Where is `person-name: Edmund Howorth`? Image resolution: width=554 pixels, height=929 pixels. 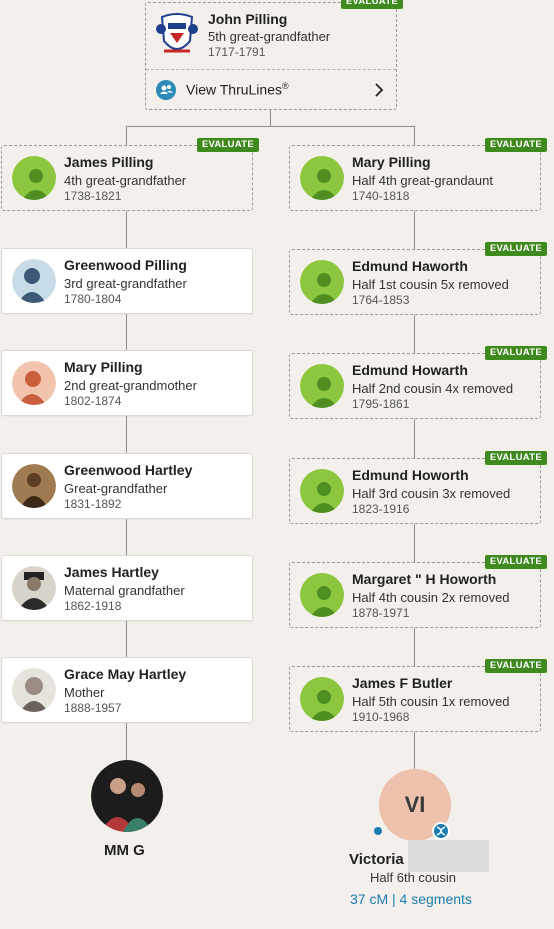
person-name: Edmund Howorth is located at coordinates (410, 475).